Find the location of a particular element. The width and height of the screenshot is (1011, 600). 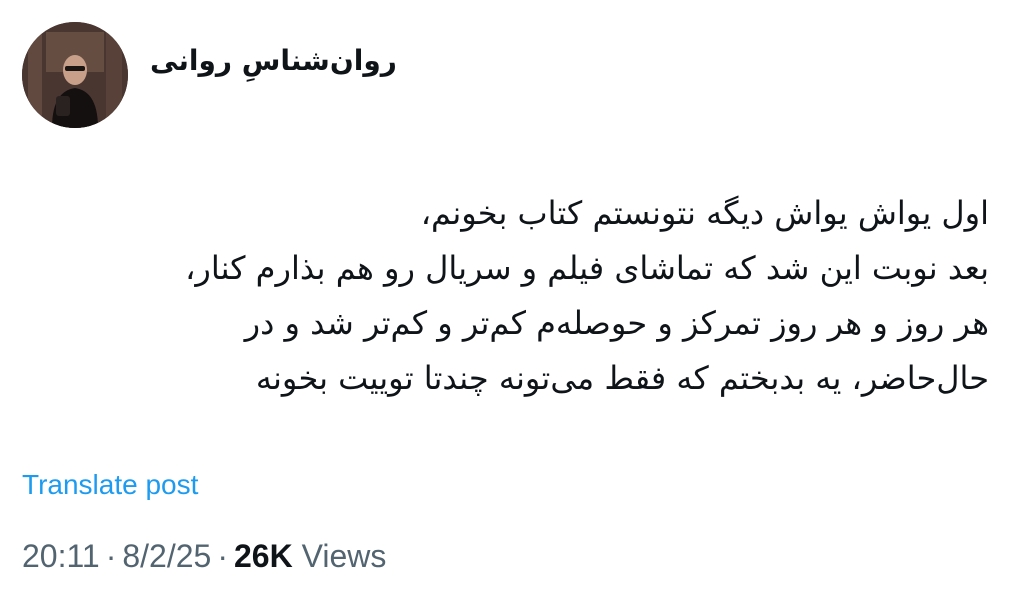

avatar-photo-icon is located at coordinates (75, 75).